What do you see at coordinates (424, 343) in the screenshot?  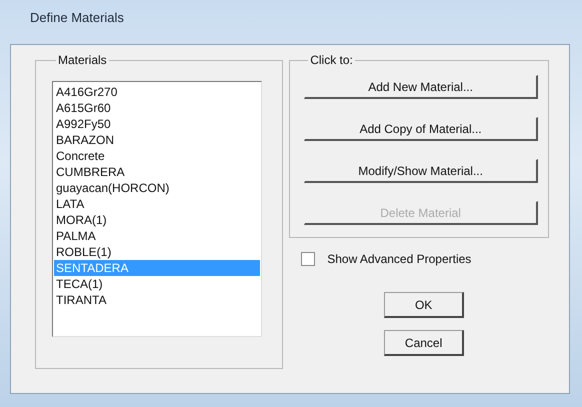 I see `dialog-button: Cancel` at bounding box center [424, 343].